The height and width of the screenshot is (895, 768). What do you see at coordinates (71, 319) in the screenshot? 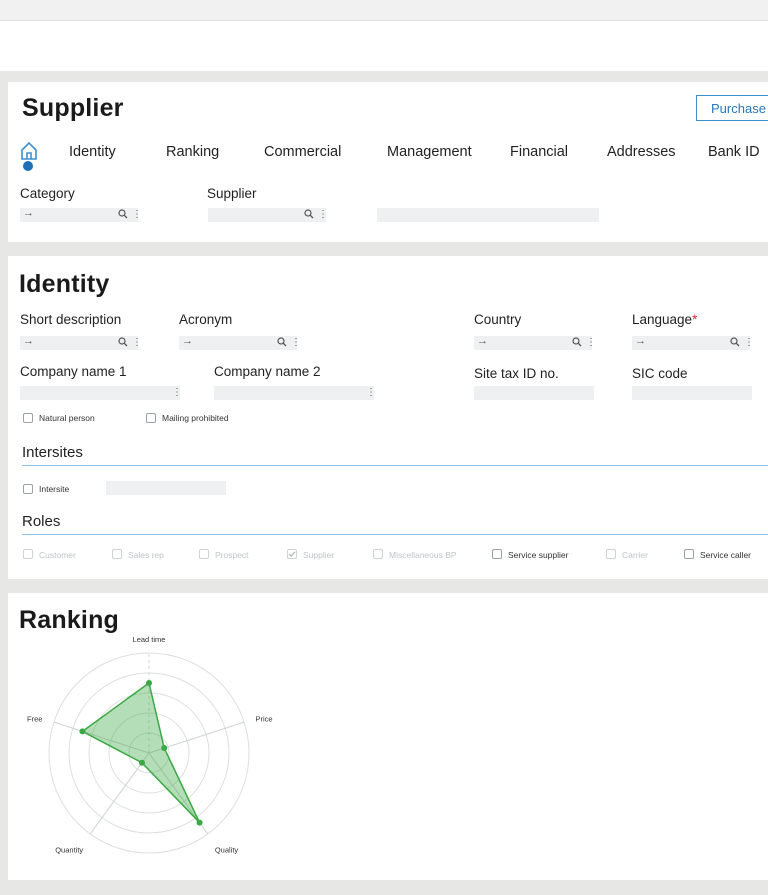
I see `short-description-label: Short description` at bounding box center [71, 319].